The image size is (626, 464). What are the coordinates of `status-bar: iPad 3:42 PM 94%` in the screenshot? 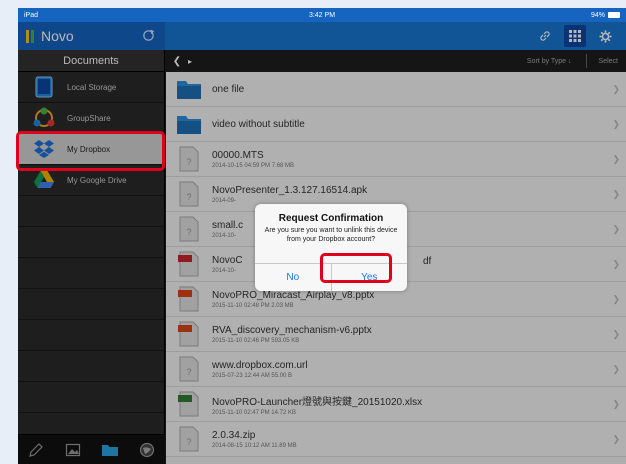 It's located at (322, 15).